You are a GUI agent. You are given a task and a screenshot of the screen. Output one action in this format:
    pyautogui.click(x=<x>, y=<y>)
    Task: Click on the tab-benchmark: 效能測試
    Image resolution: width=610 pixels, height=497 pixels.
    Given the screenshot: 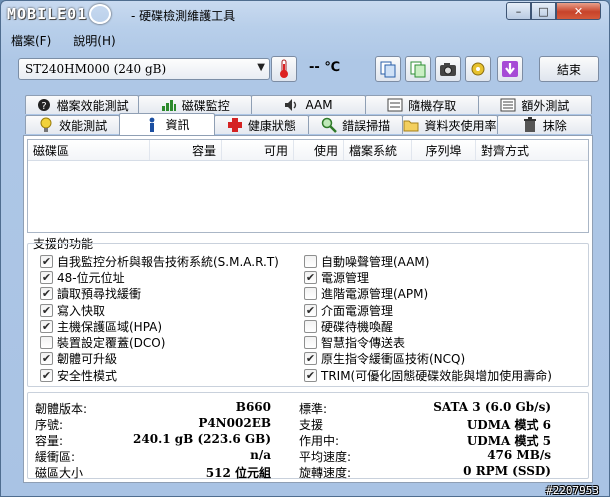 What is the action you would take?
    pyautogui.click(x=73, y=124)
    